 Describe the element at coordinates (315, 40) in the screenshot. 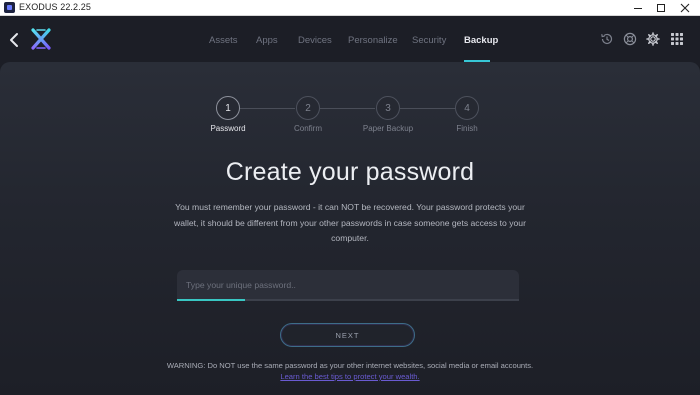

I see `tab-devices: Devices` at that location.